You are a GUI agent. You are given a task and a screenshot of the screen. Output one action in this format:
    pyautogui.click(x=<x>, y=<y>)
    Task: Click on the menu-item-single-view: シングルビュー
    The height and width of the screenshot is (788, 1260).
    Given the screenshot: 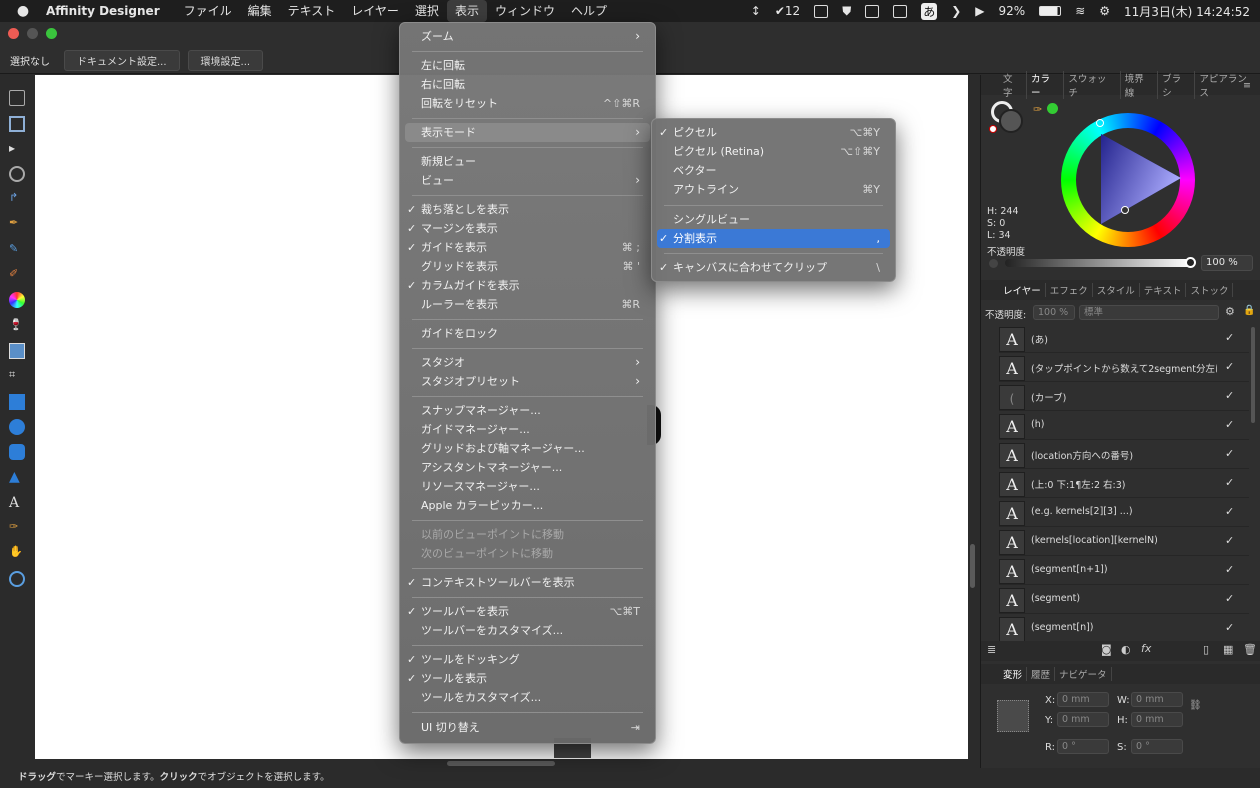 What is the action you would take?
    pyautogui.click(x=773, y=219)
    